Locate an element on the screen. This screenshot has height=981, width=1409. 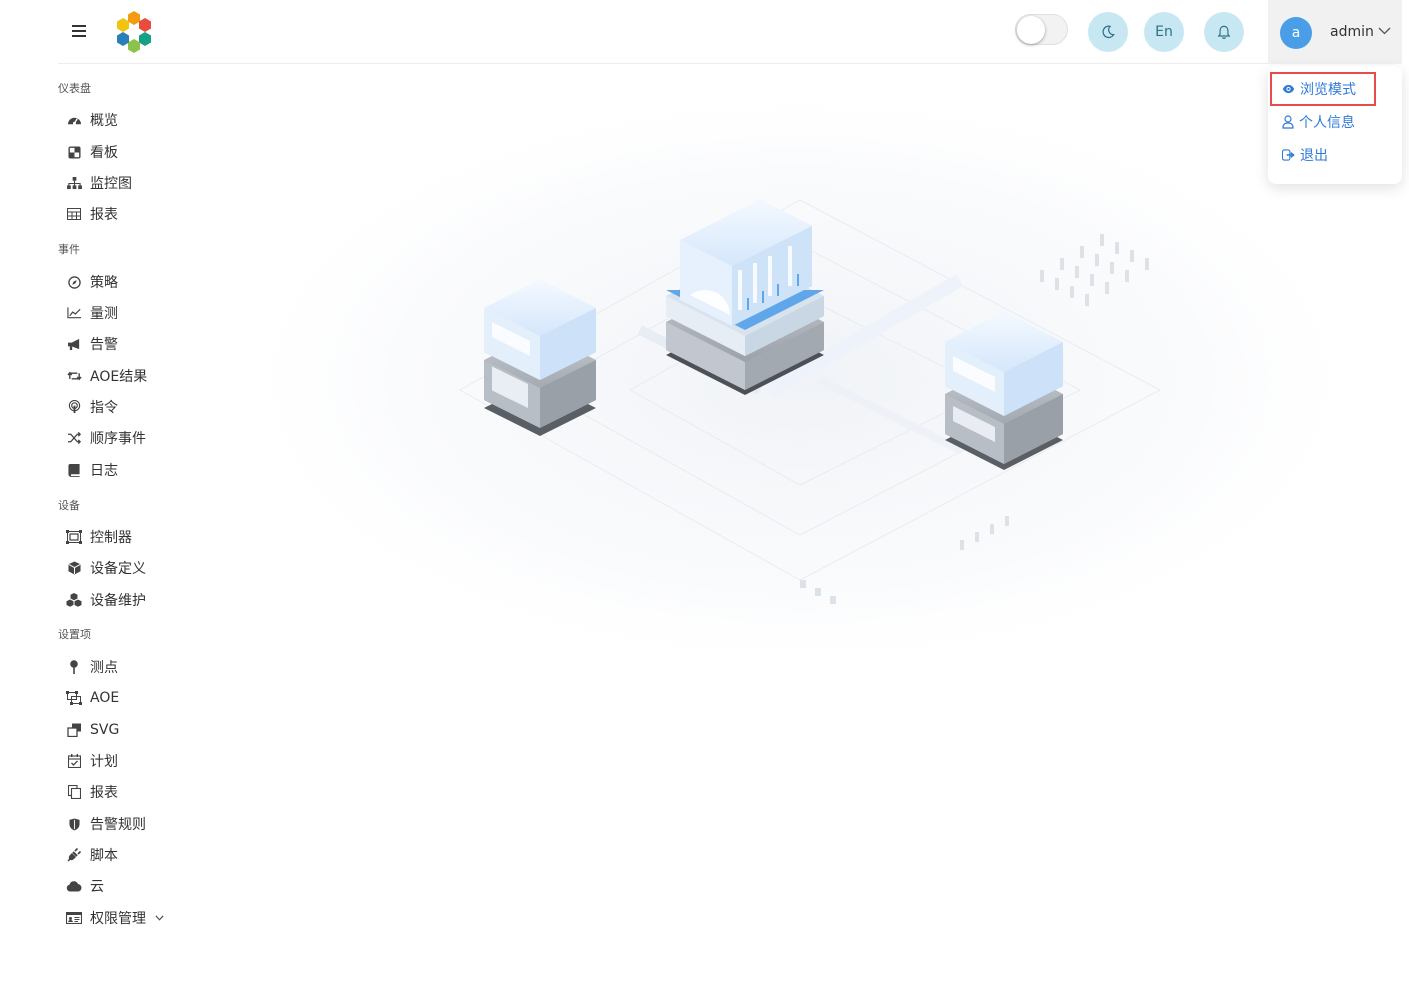
nav-label: 设备定义 is located at coordinates (118, 569).